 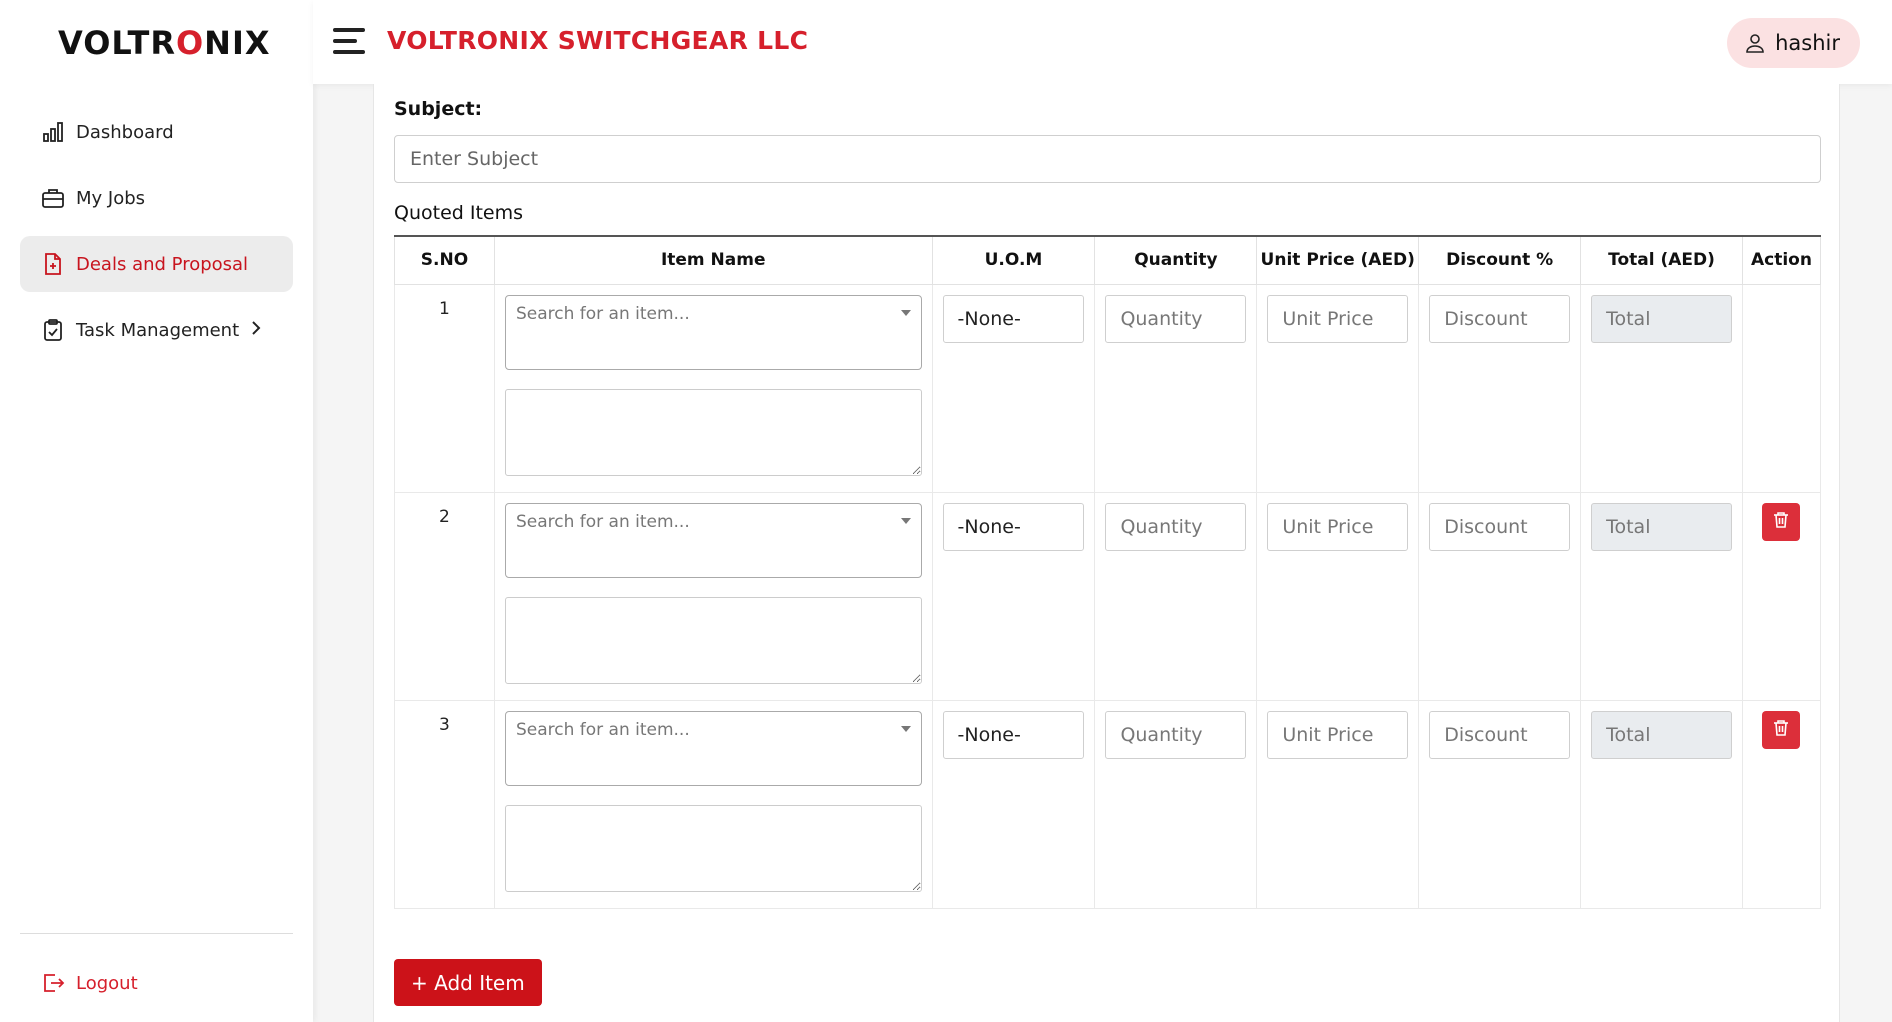 What do you see at coordinates (444, 260) in the screenshot?
I see `column-header-sno: S.NO` at bounding box center [444, 260].